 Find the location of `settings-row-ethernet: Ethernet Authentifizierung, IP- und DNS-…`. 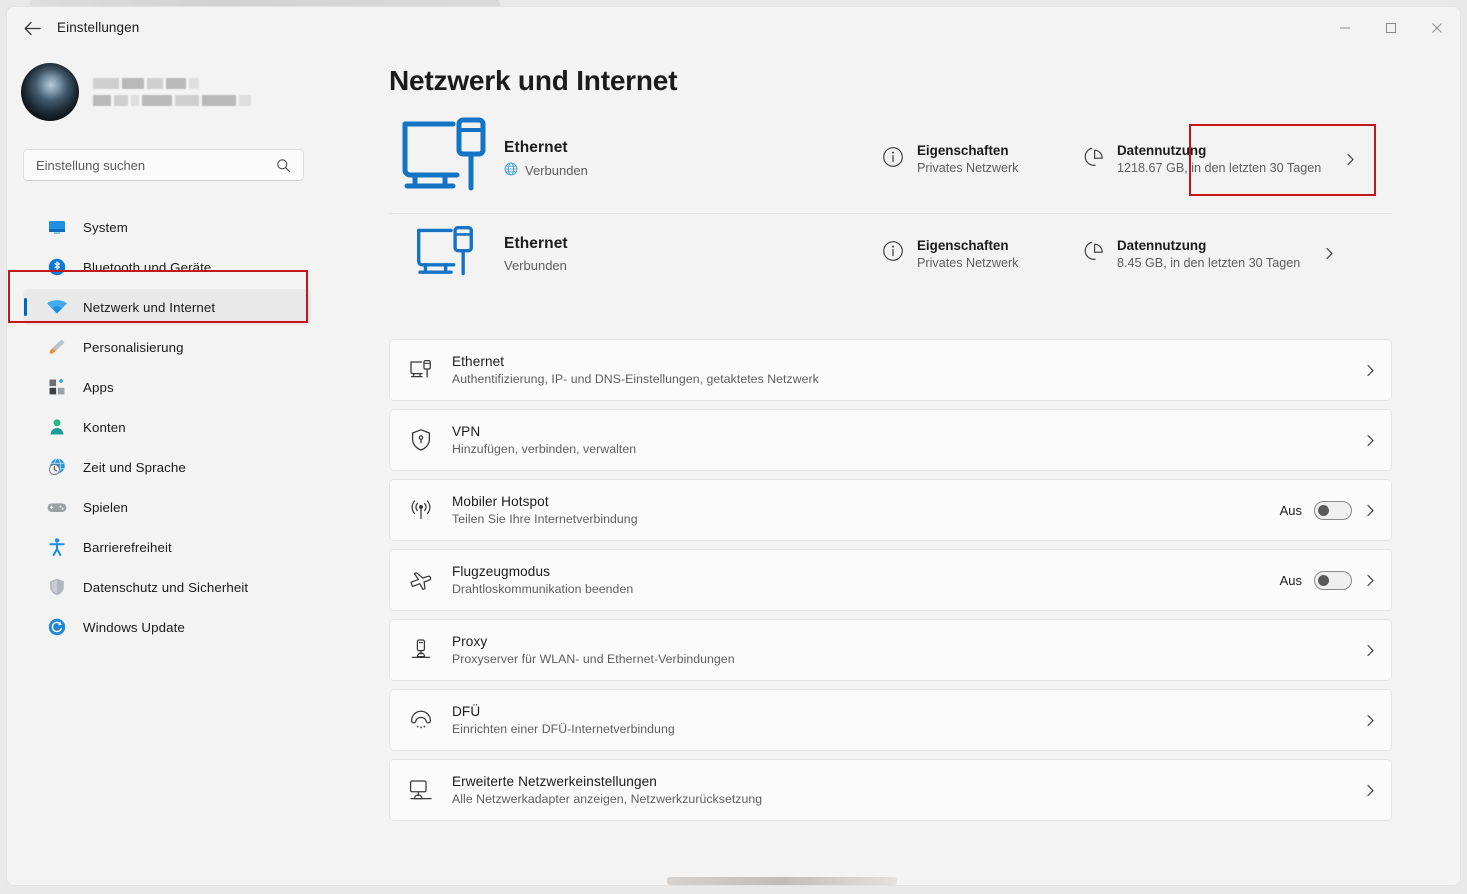

settings-row-ethernet: Ethernet Authentifizierung, IP- und DNS-… is located at coordinates (890, 370).